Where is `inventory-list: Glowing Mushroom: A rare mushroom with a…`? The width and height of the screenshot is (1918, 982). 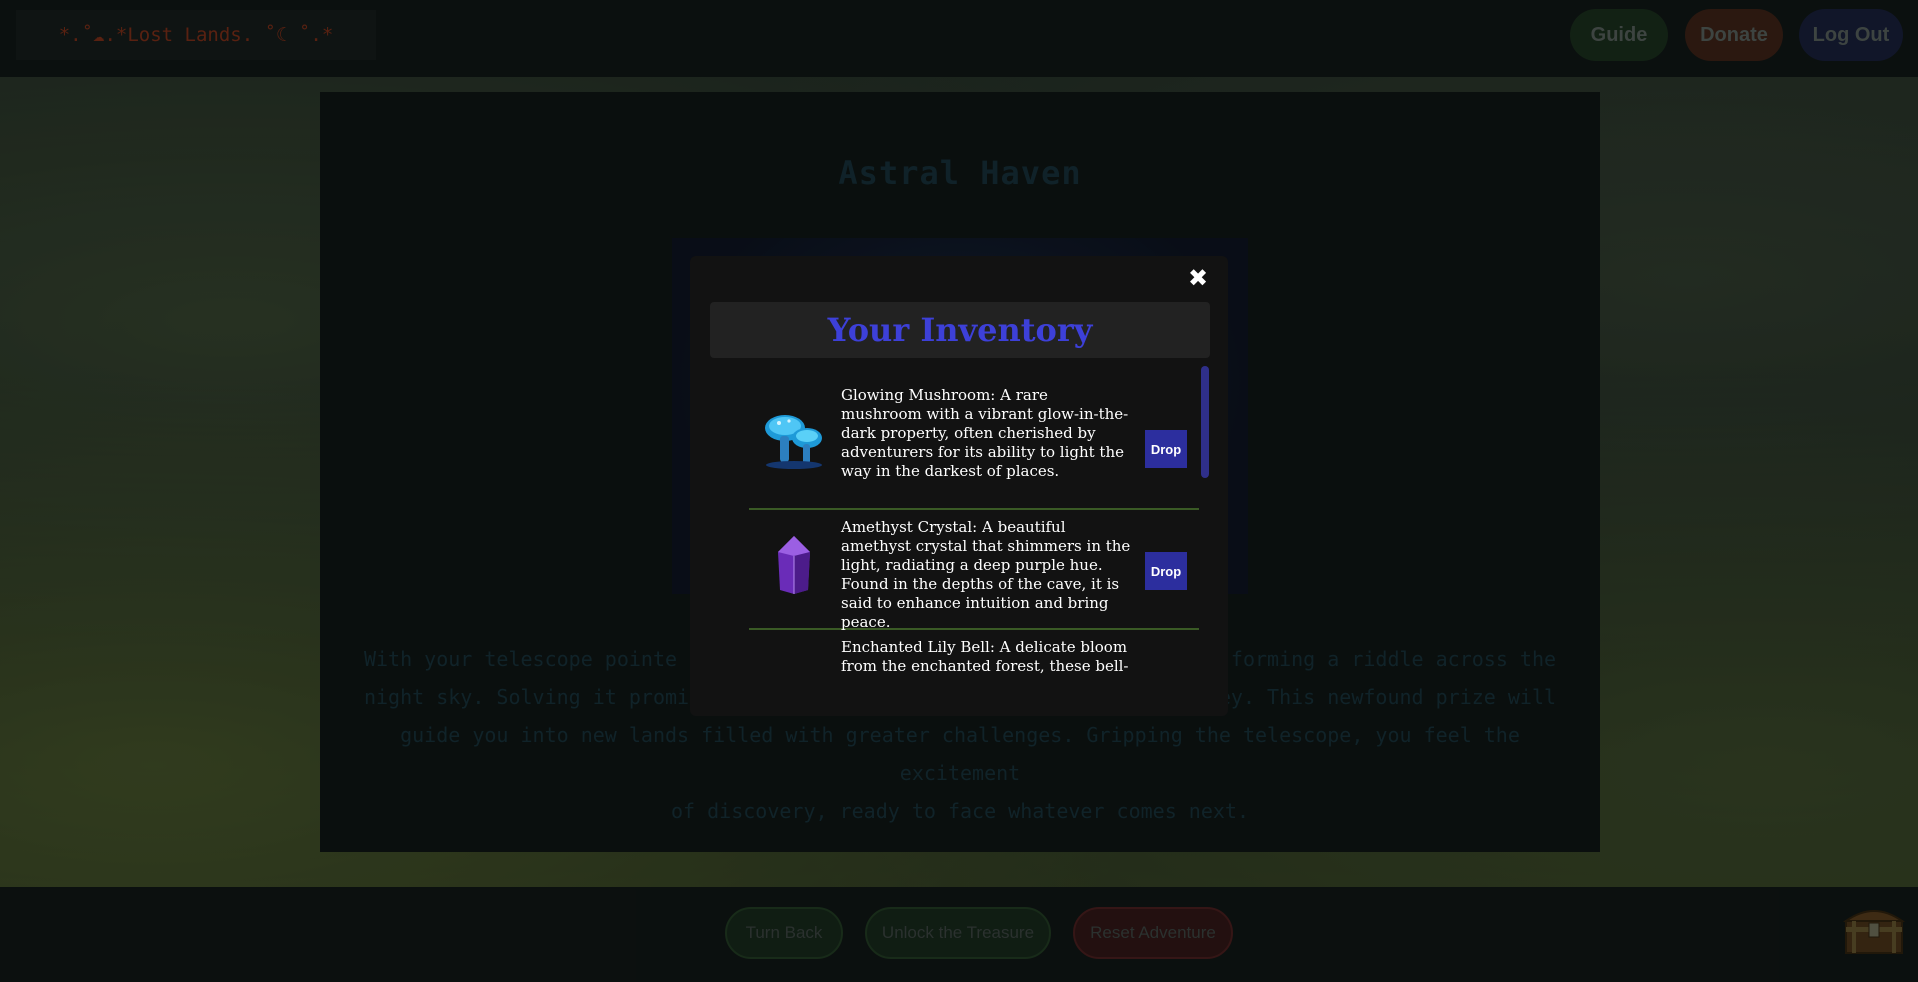
inventory-list: Glowing Mushroom: A rare mushroom with a… is located at coordinates (960, 541).